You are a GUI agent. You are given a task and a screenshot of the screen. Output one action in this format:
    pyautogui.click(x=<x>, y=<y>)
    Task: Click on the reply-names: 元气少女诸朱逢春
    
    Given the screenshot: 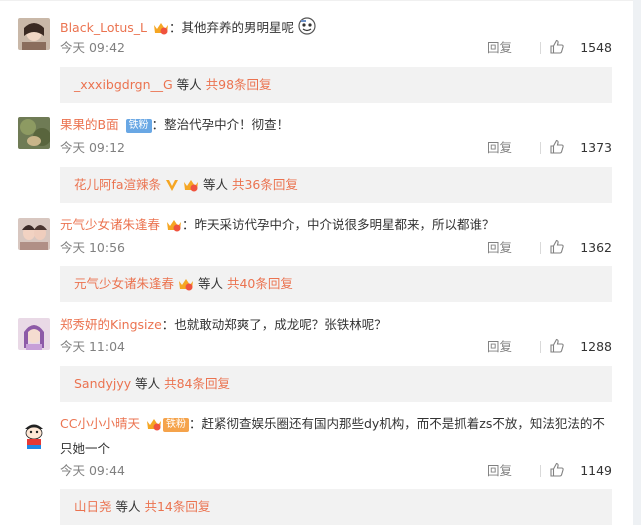 What is the action you would take?
    pyautogui.click(x=124, y=283)
    